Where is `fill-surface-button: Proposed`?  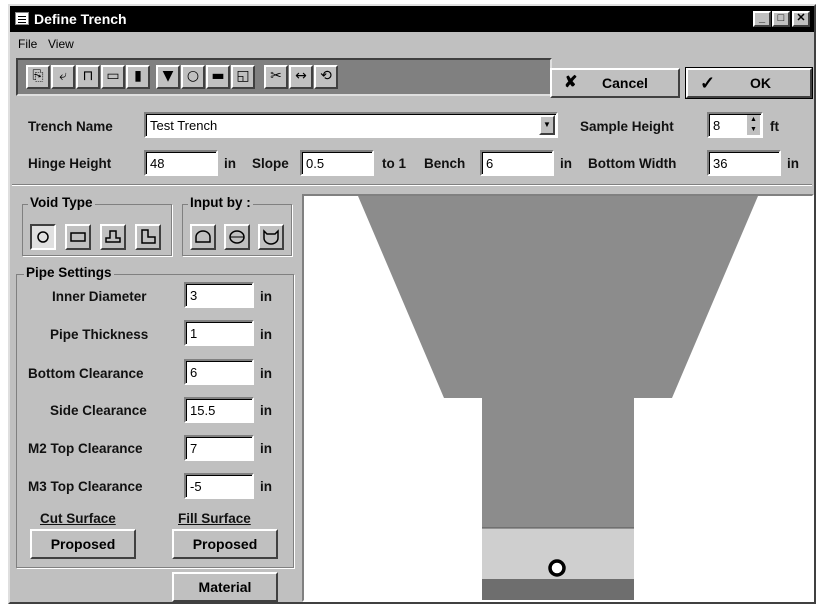
fill-surface-button: Proposed is located at coordinates (225, 544).